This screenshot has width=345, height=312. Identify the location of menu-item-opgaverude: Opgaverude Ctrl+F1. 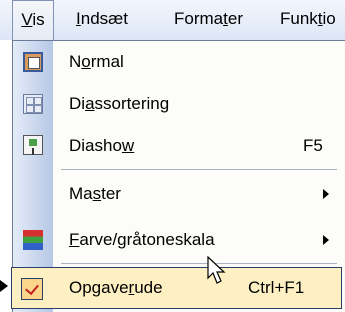
(176, 288).